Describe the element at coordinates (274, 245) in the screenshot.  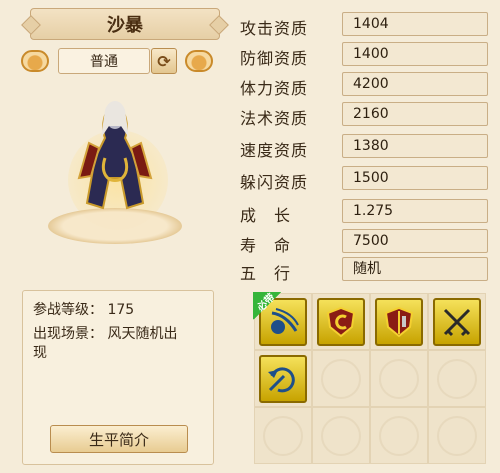
I see `stat-label: 寿命` at that location.